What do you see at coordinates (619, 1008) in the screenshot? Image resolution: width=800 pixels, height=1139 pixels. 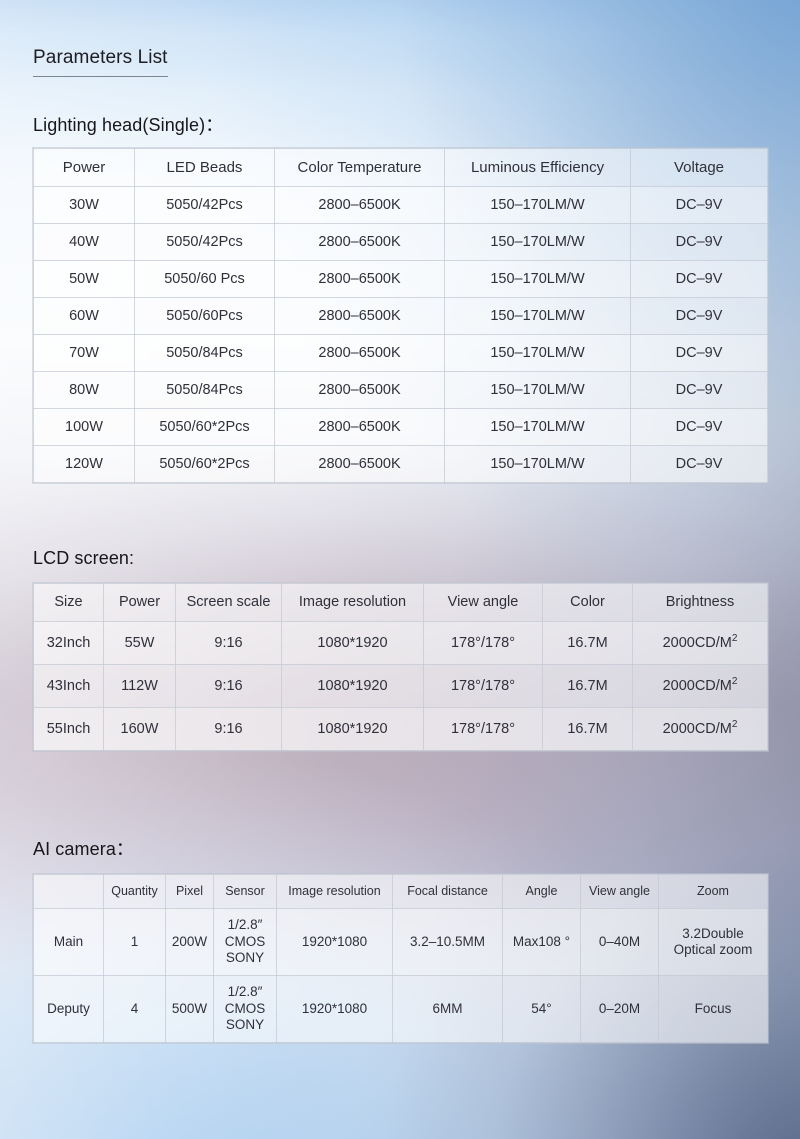 I see `cell-view-angle: 0–20M` at bounding box center [619, 1008].